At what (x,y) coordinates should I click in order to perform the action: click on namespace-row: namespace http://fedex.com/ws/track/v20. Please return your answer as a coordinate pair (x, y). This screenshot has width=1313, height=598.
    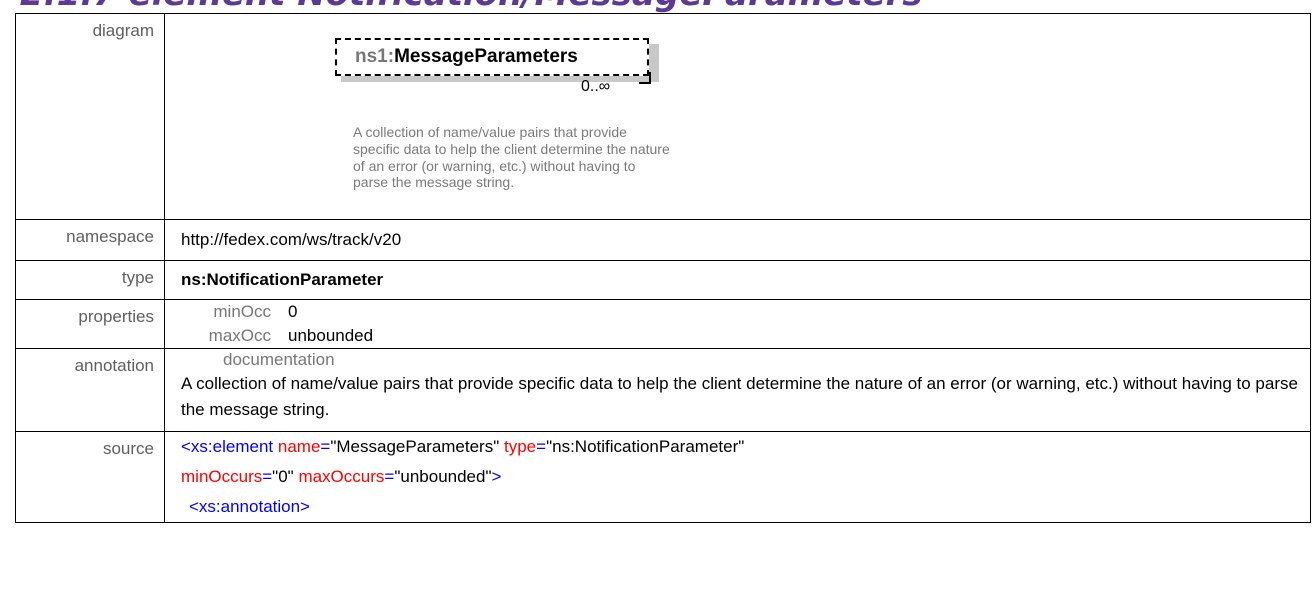
    Looking at the image, I should click on (663, 240).